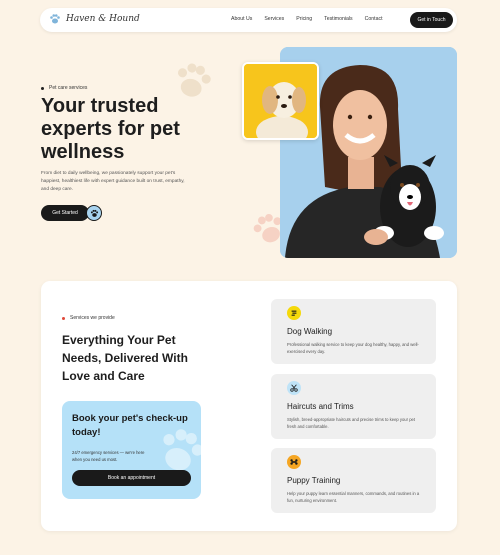 This screenshot has width=500, height=555. Describe the element at coordinates (92, 318) in the screenshot. I see `services-tag-label: Services we provide` at that location.